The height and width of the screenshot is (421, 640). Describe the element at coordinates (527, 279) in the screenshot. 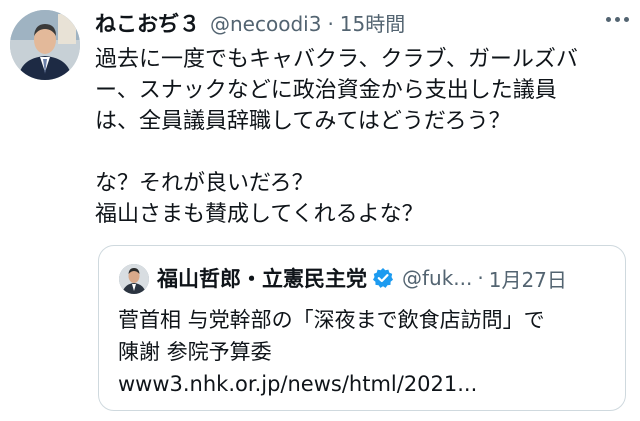

I see `quoted-date: 1月27日` at that location.